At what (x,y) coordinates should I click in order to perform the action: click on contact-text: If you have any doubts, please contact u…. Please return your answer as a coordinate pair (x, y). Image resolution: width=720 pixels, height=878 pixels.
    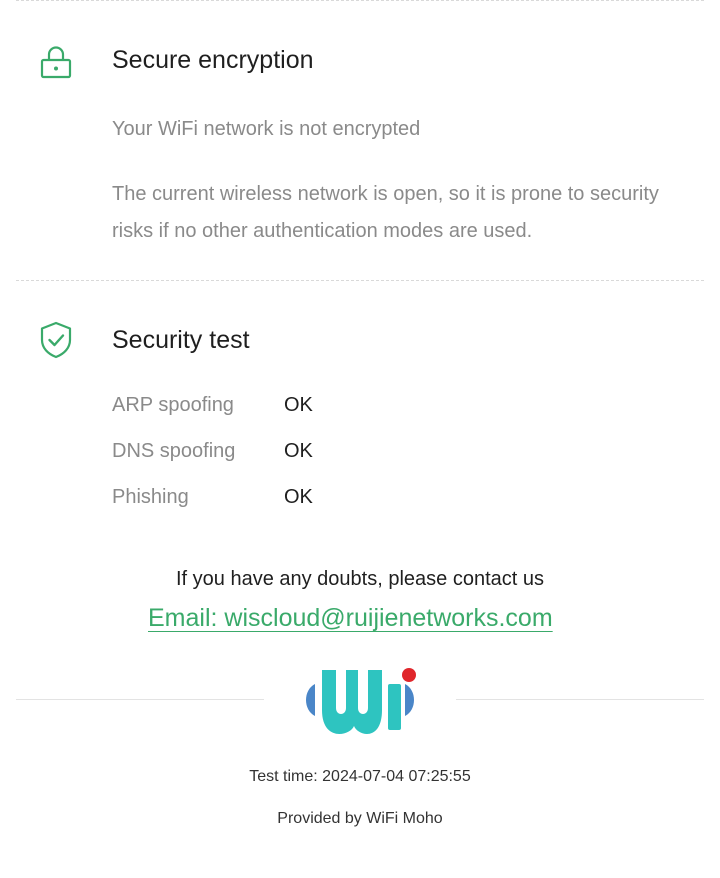
    Looking at the image, I should click on (360, 579).